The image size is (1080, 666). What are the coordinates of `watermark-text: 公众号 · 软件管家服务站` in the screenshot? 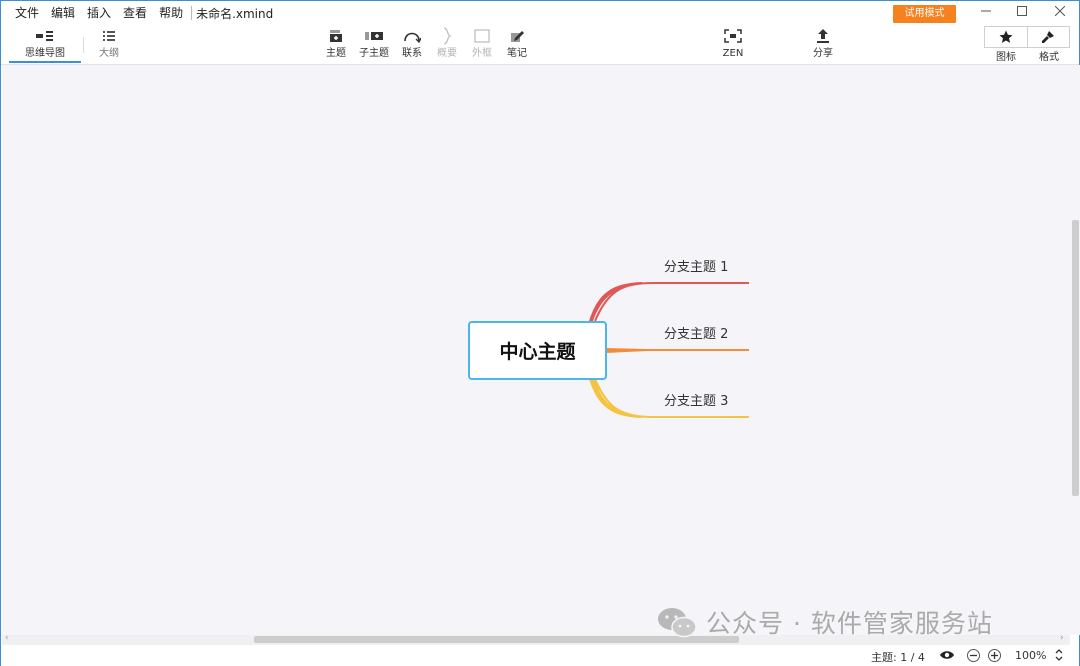 It's located at (849, 623).